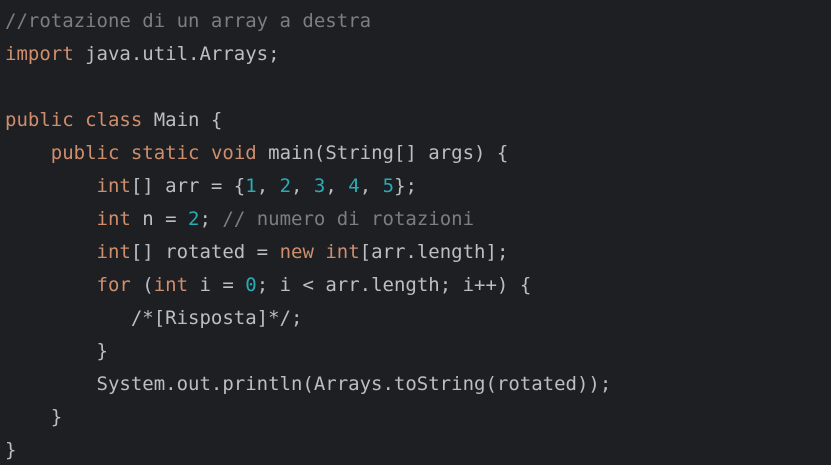  What do you see at coordinates (188, 186) in the screenshot?
I see `array-declaration: [] arr = {` at bounding box center [188, 186].